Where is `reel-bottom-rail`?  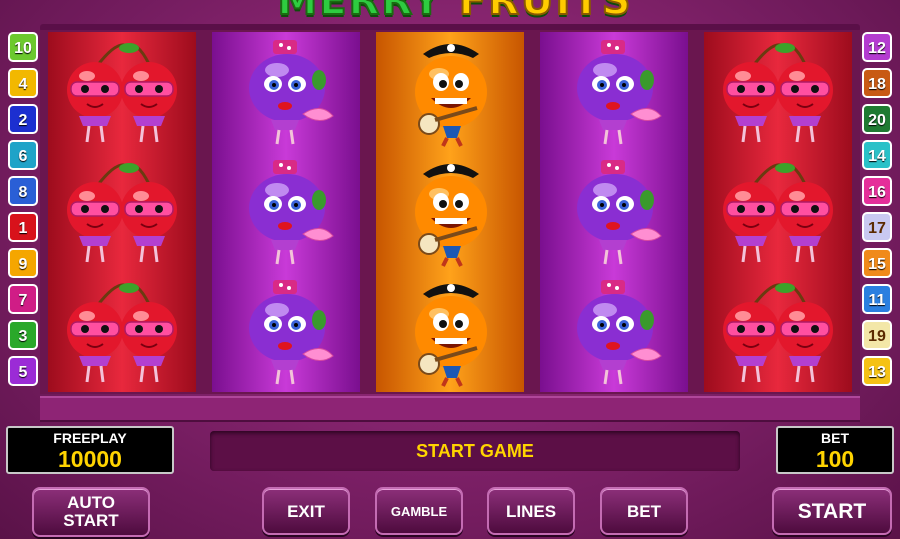
reel-bottom-rail is located at coordinates (450, 409).